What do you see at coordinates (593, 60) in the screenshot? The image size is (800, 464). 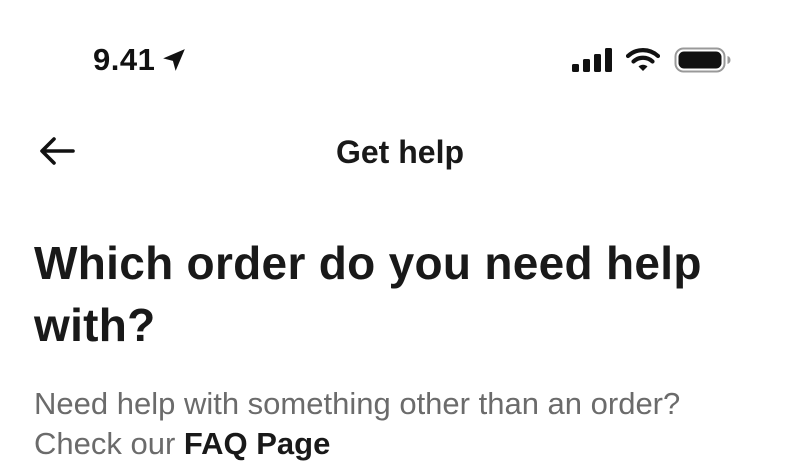 I see `cellular-signal-icon` at bounding box center [593, 60].